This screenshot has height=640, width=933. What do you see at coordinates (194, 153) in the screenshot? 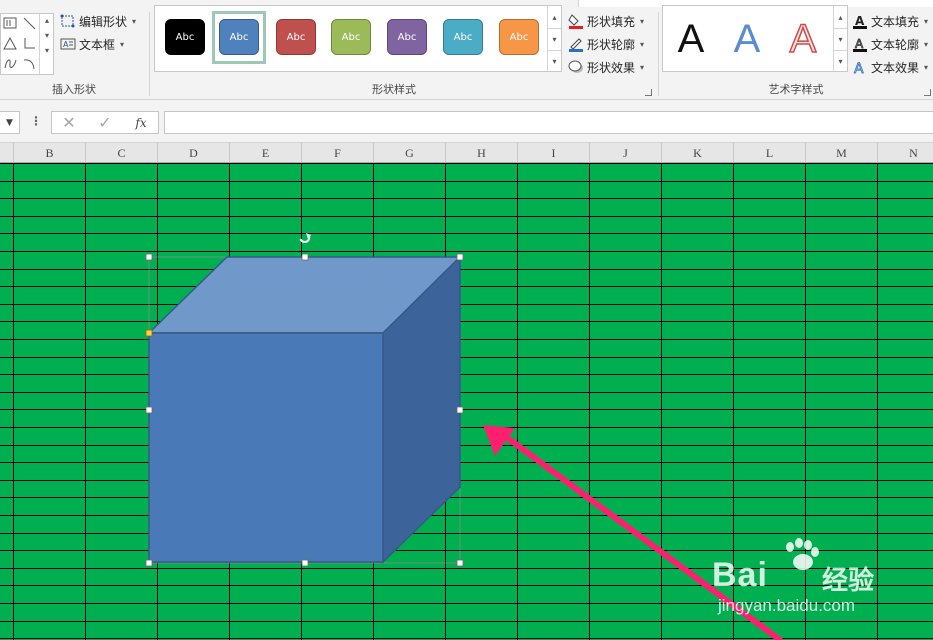
I see `column-header: D` at bounding box center [194, 153].